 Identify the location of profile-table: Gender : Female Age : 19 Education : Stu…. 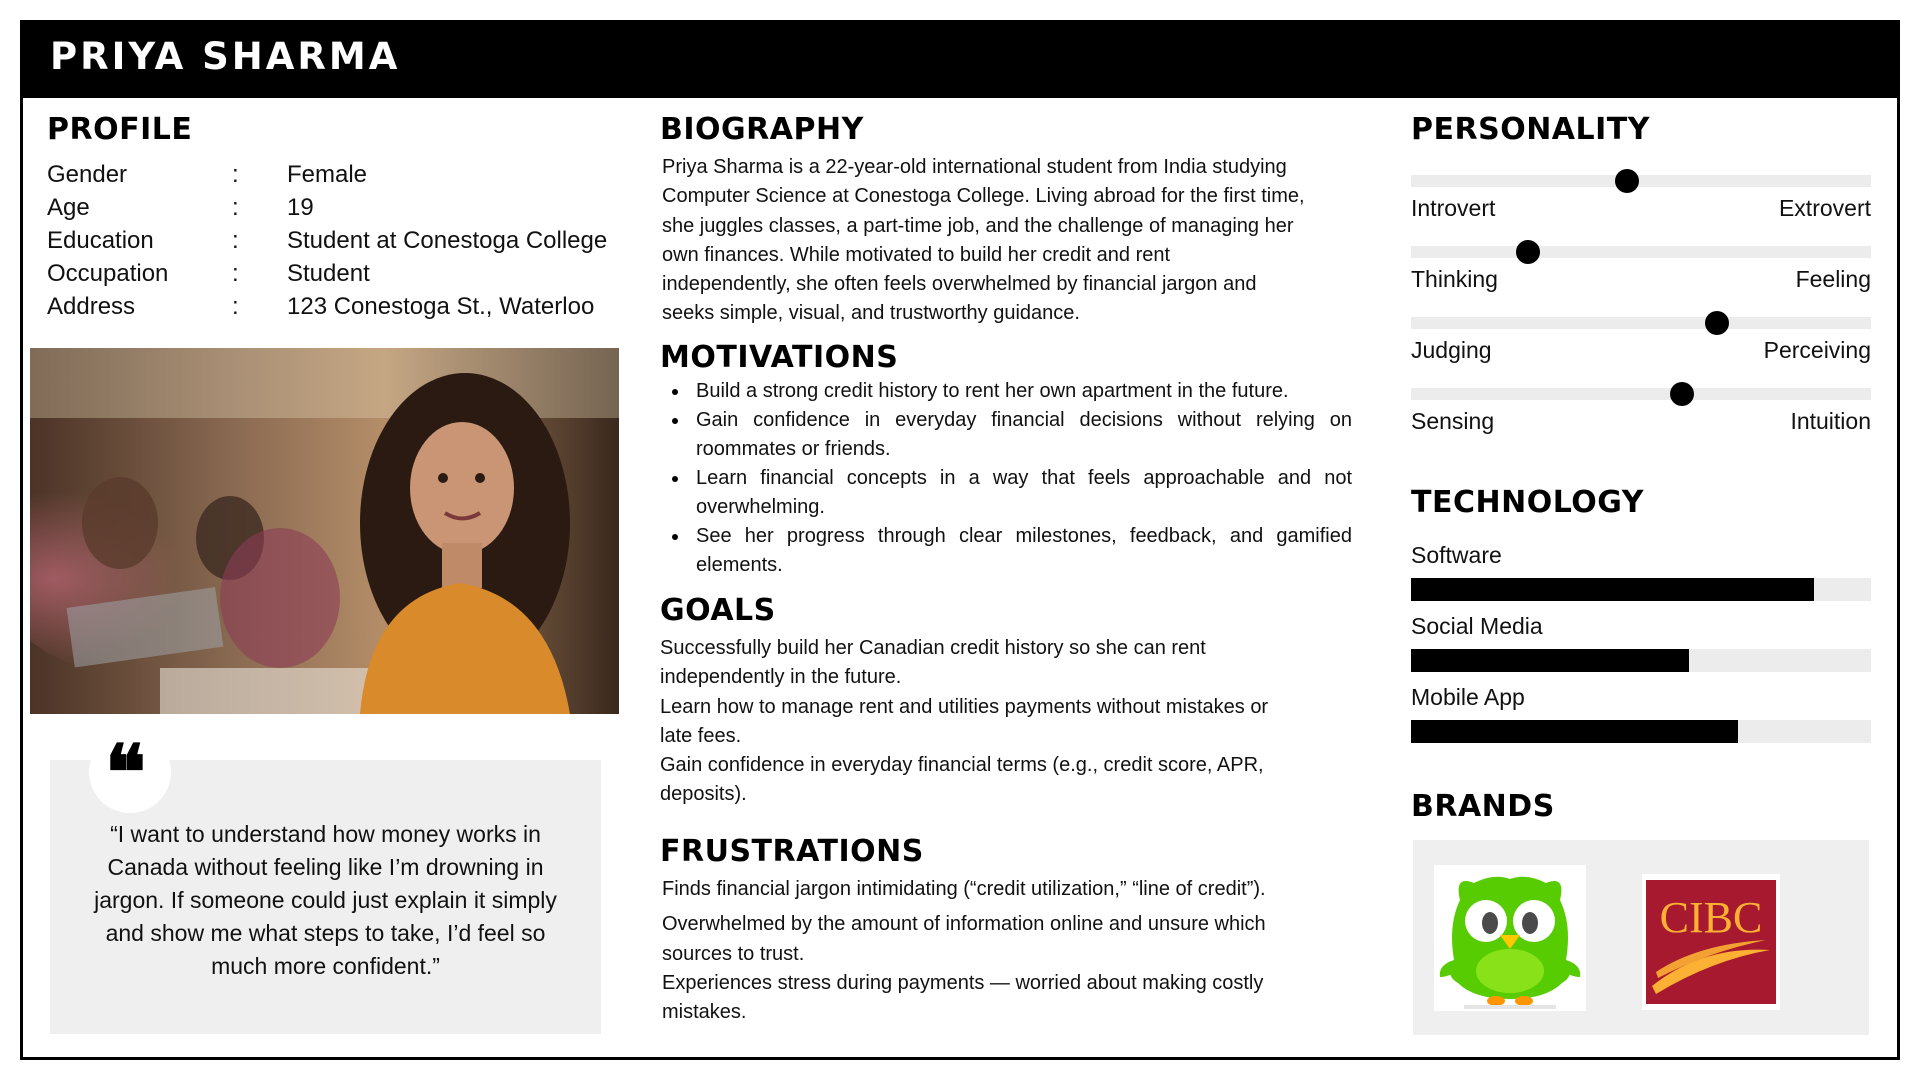
(327, 240).